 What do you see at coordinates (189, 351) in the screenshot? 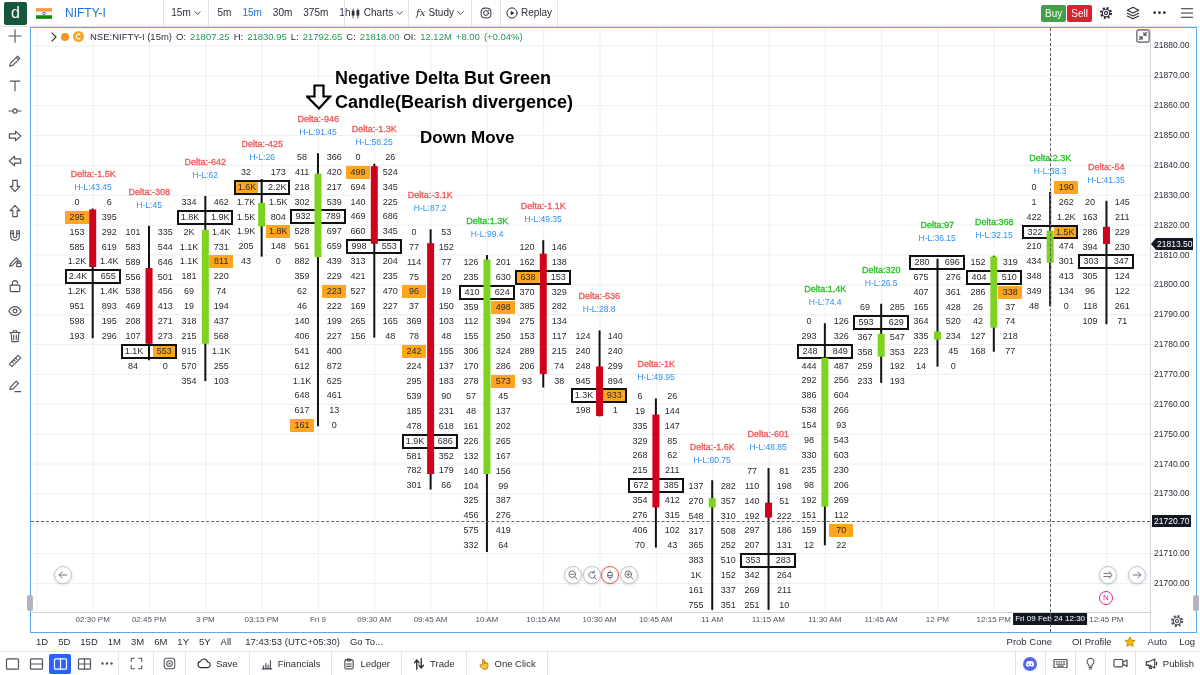
I see `bid-volume: 915` at bounding box center [189, 351].